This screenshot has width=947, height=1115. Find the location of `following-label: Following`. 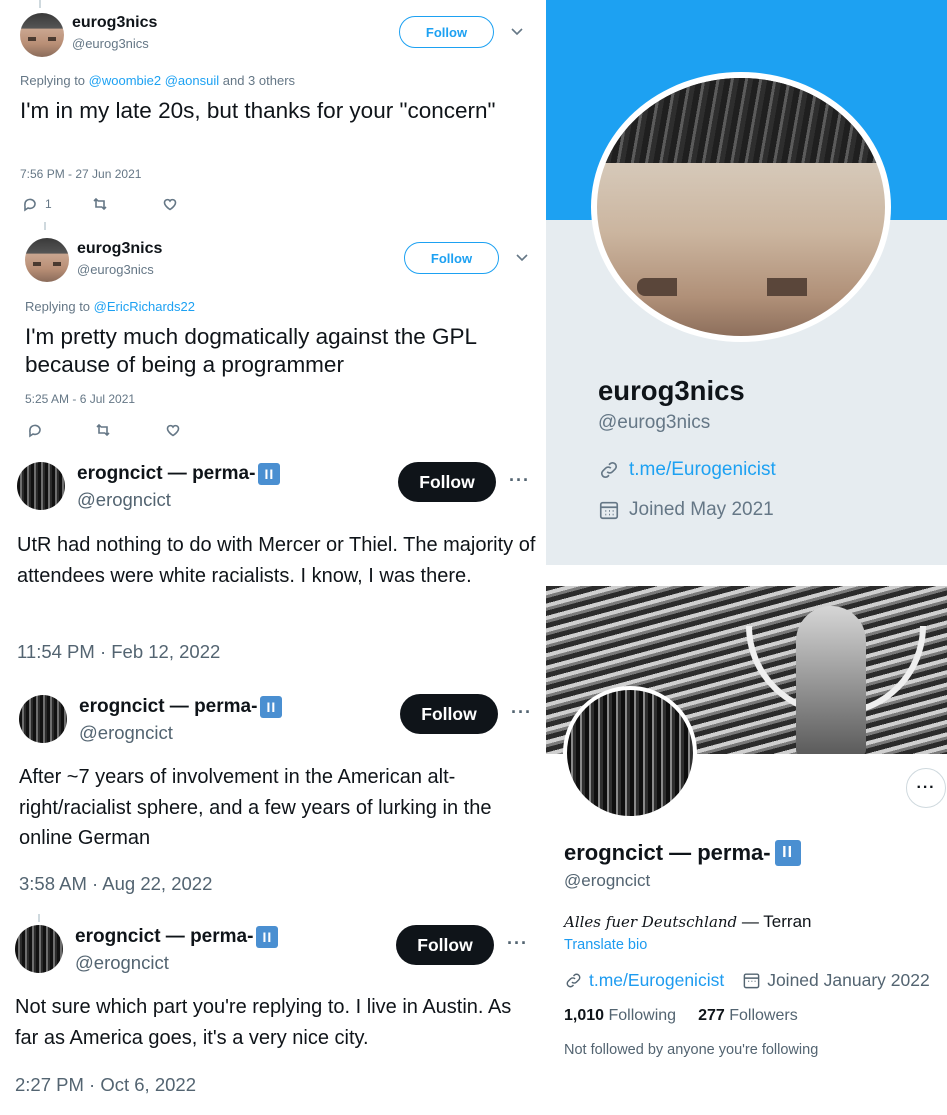

following-label: Following is located at coordinates (640, 1015).